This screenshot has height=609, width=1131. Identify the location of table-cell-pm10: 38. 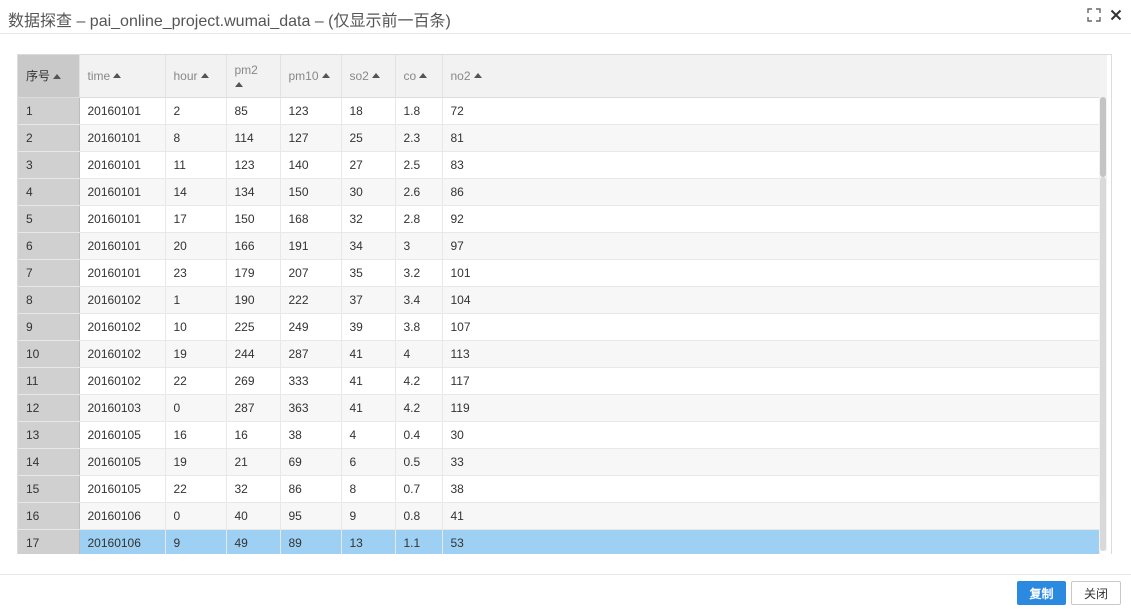
(311, 435).